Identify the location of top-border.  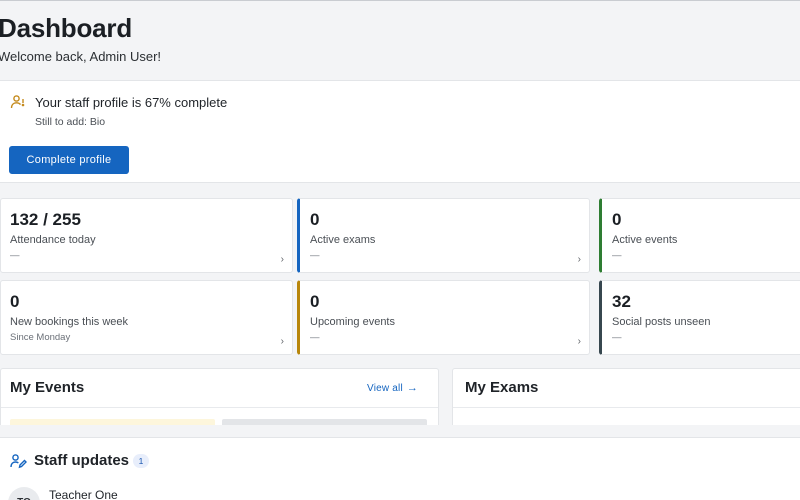
(400, 0).